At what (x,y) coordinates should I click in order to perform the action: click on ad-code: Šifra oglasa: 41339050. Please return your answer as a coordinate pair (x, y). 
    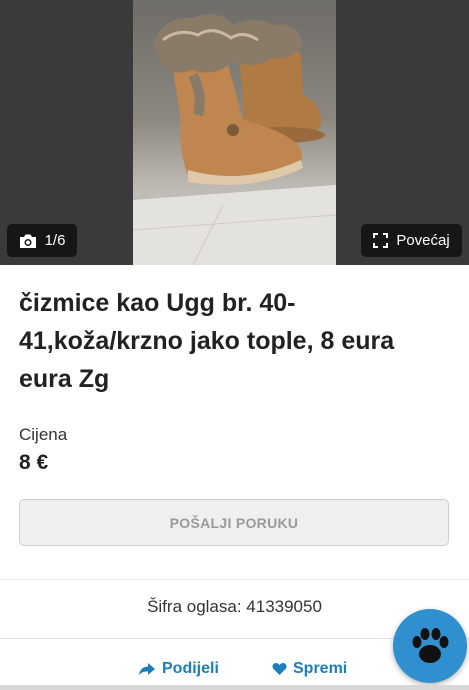
    Looking at the image, I should click on (234, 606).